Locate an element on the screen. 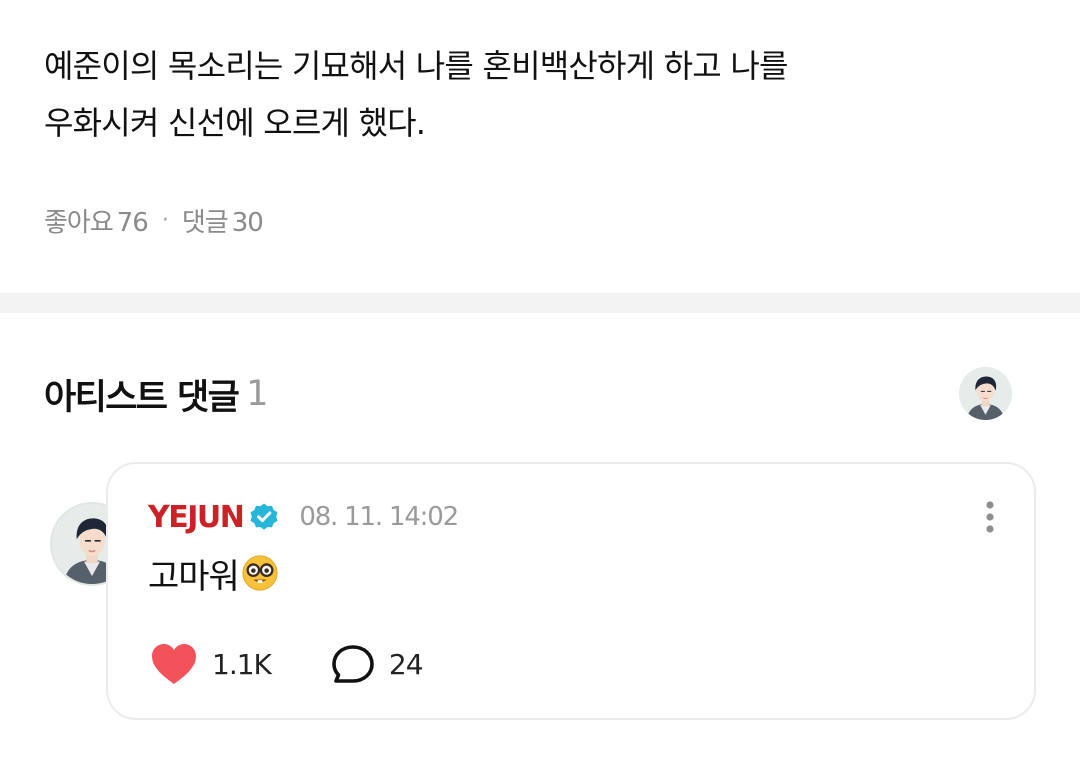  artist-comments-title: 아티스트 댓글 is located at coordinates (142, 397).